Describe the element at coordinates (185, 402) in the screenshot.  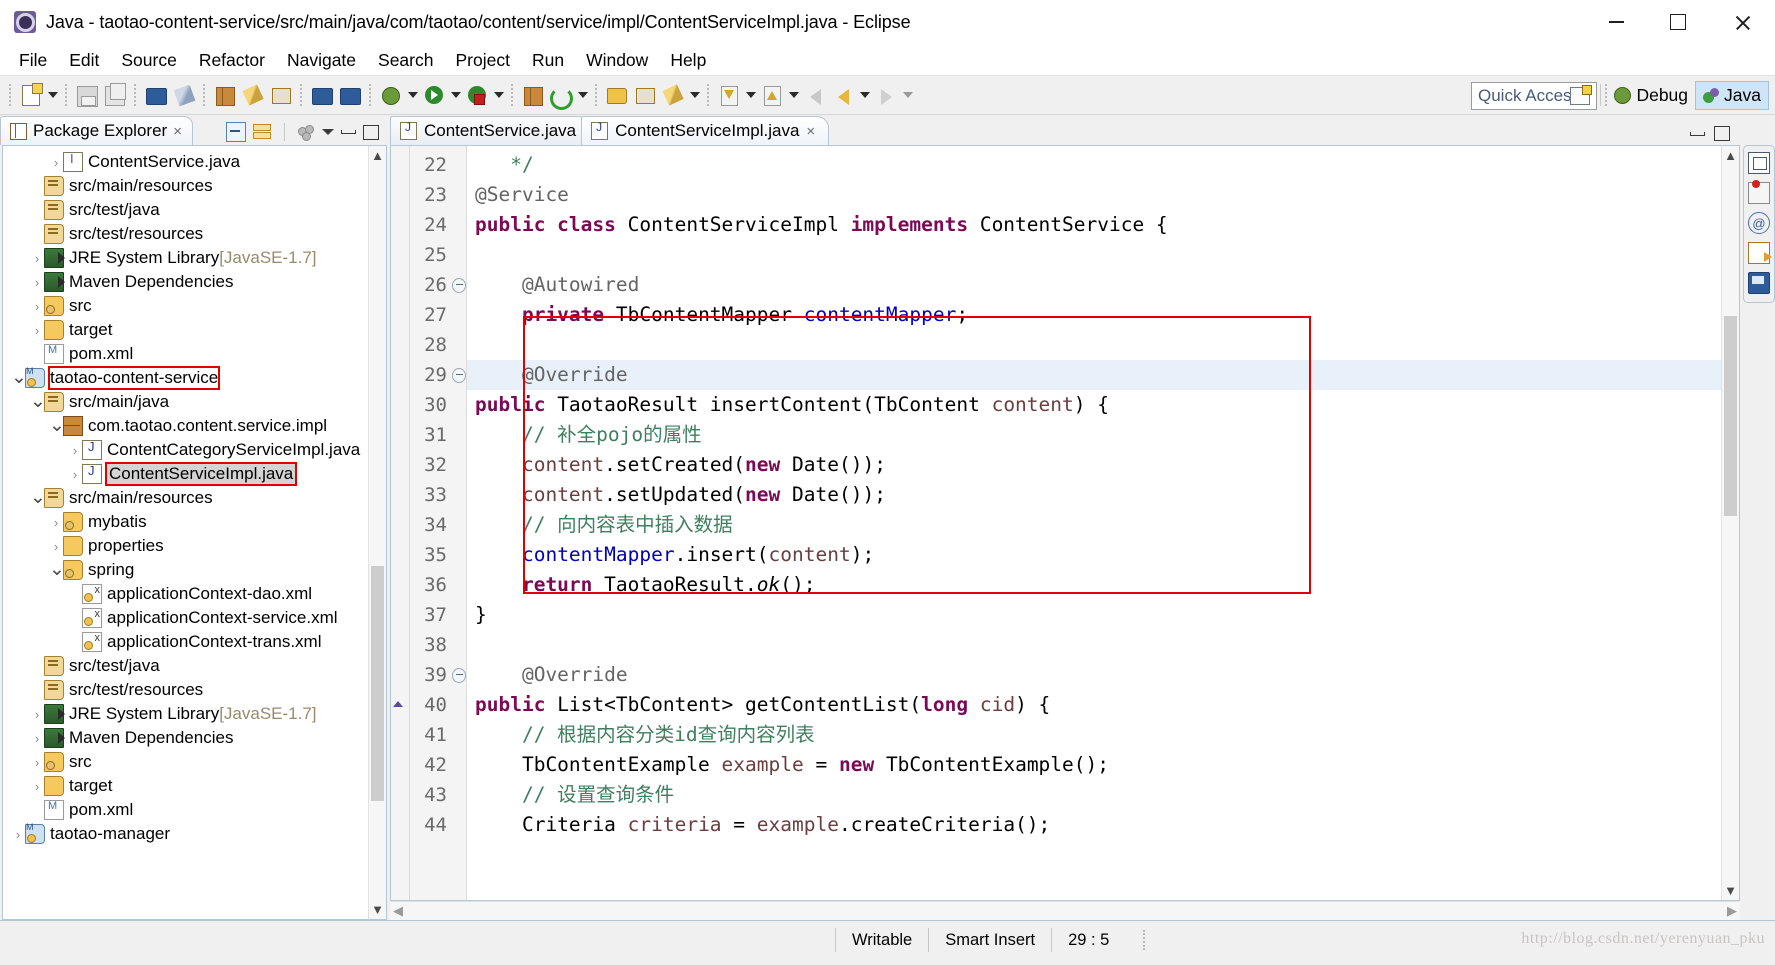
I see `tree-item: ⌄ src/main/java` at that location.